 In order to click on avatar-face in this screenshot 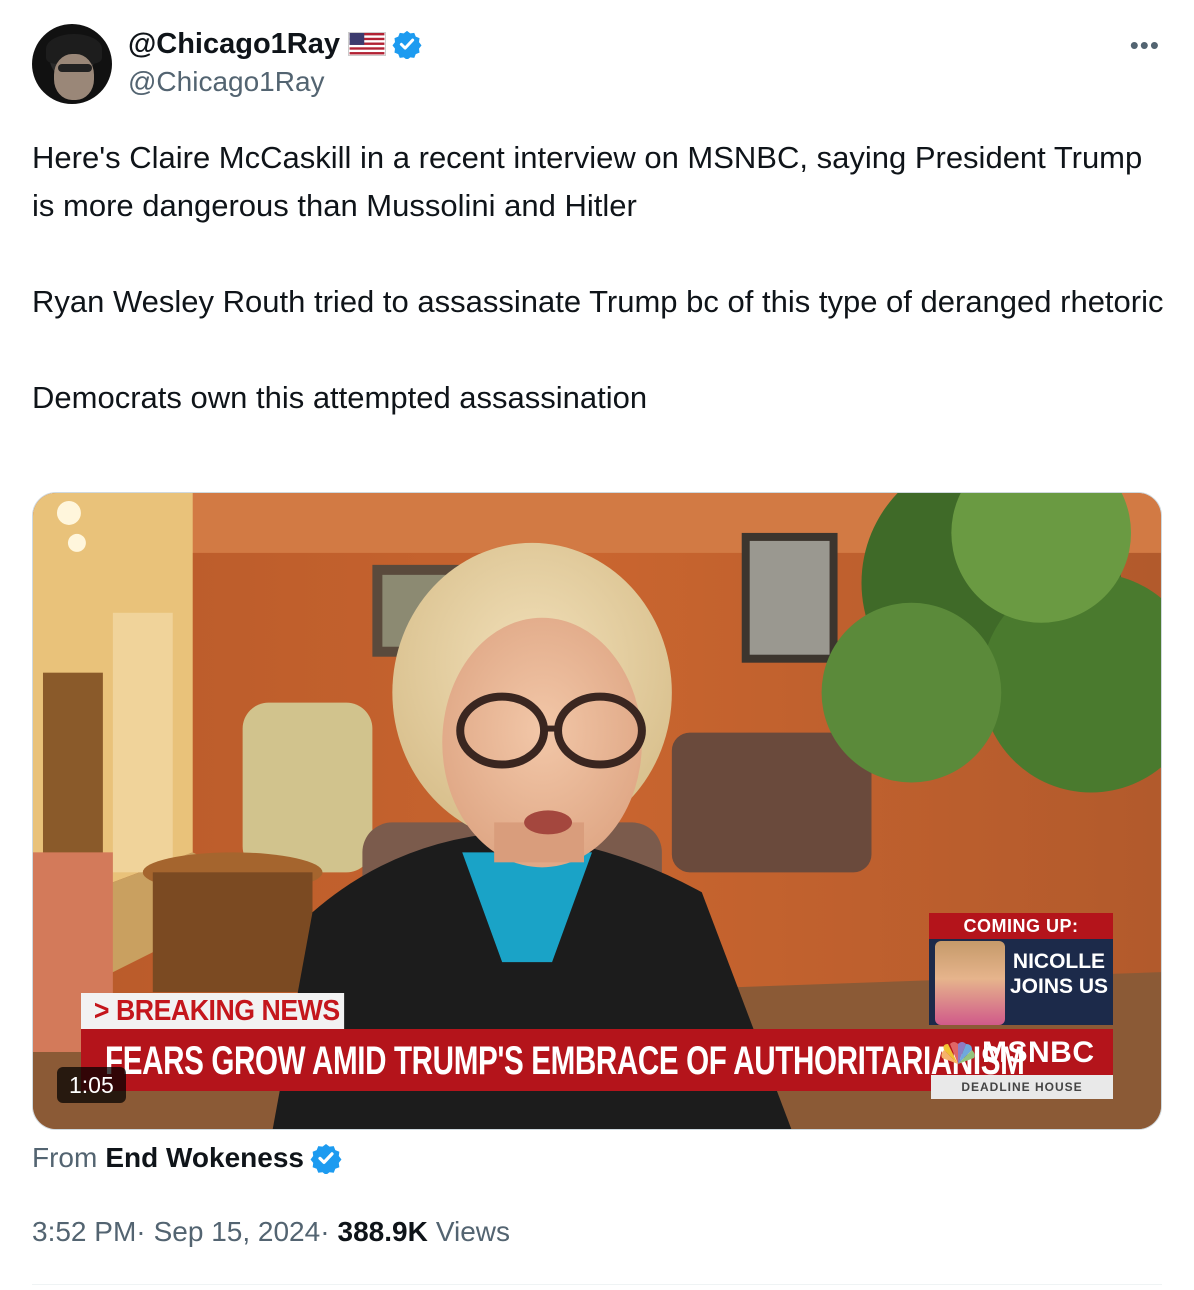, I will do `click(74, 77)`.